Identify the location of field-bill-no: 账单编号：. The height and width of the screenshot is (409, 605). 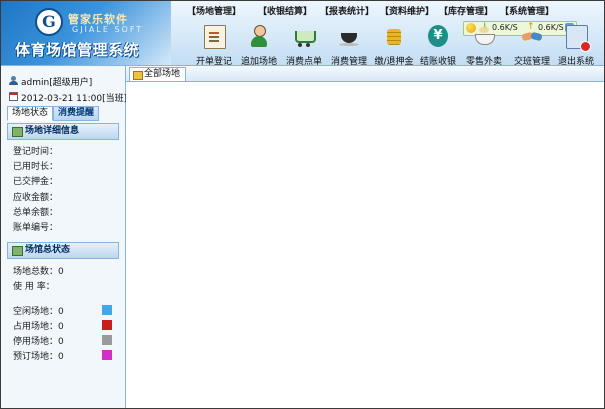
(36, 228).